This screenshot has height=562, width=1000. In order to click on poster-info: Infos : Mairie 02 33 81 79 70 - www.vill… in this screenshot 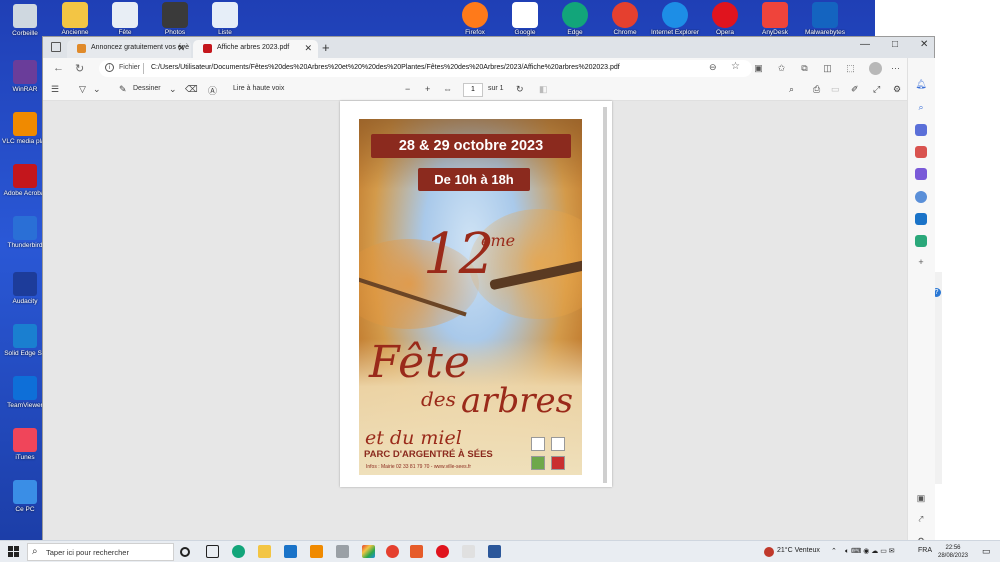, I will do `click(419, 467)`.